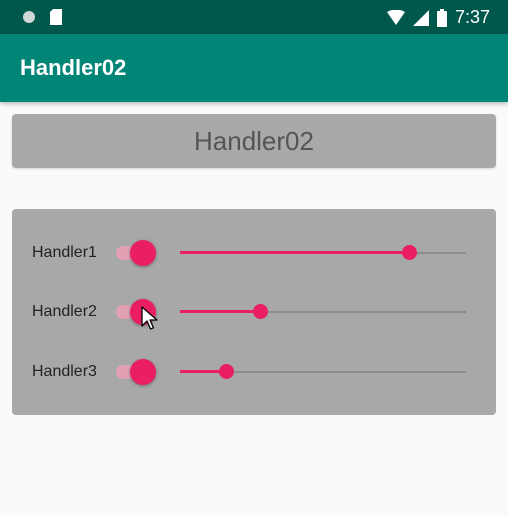  What do you see at coordinates (254, 141) in the screenshot?
I see `handler02-button: Handler02` at bounding box center [254, 141].